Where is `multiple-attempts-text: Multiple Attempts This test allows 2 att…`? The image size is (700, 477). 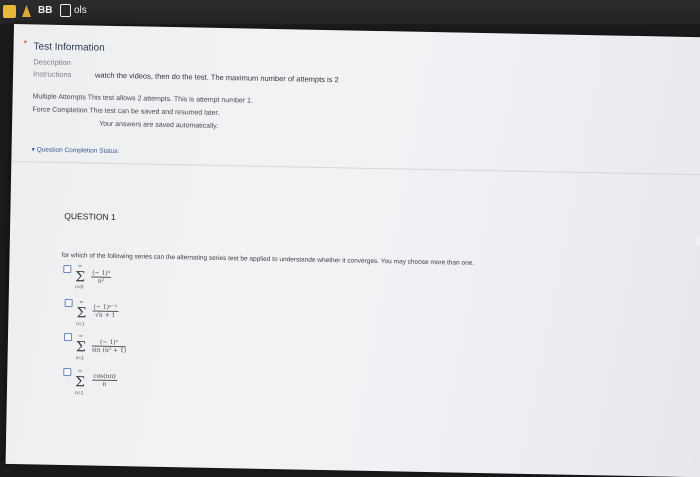 multiple-attempts-text: Multiple Attempts This test allows 2 att… is located at coordinates (142, 99).